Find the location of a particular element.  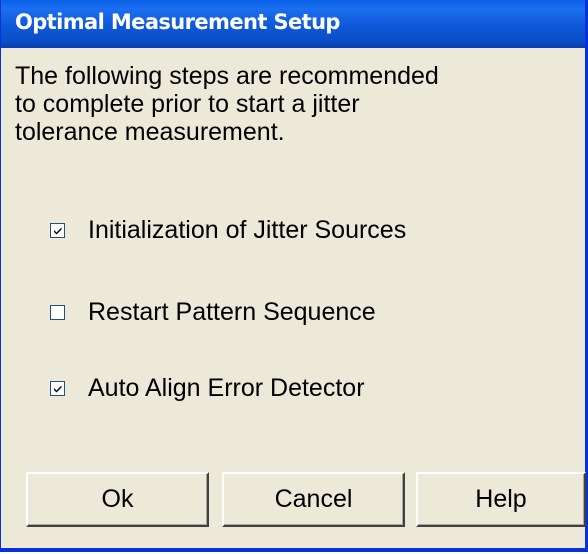

help-button: Help is located at coordinates (501, 499).